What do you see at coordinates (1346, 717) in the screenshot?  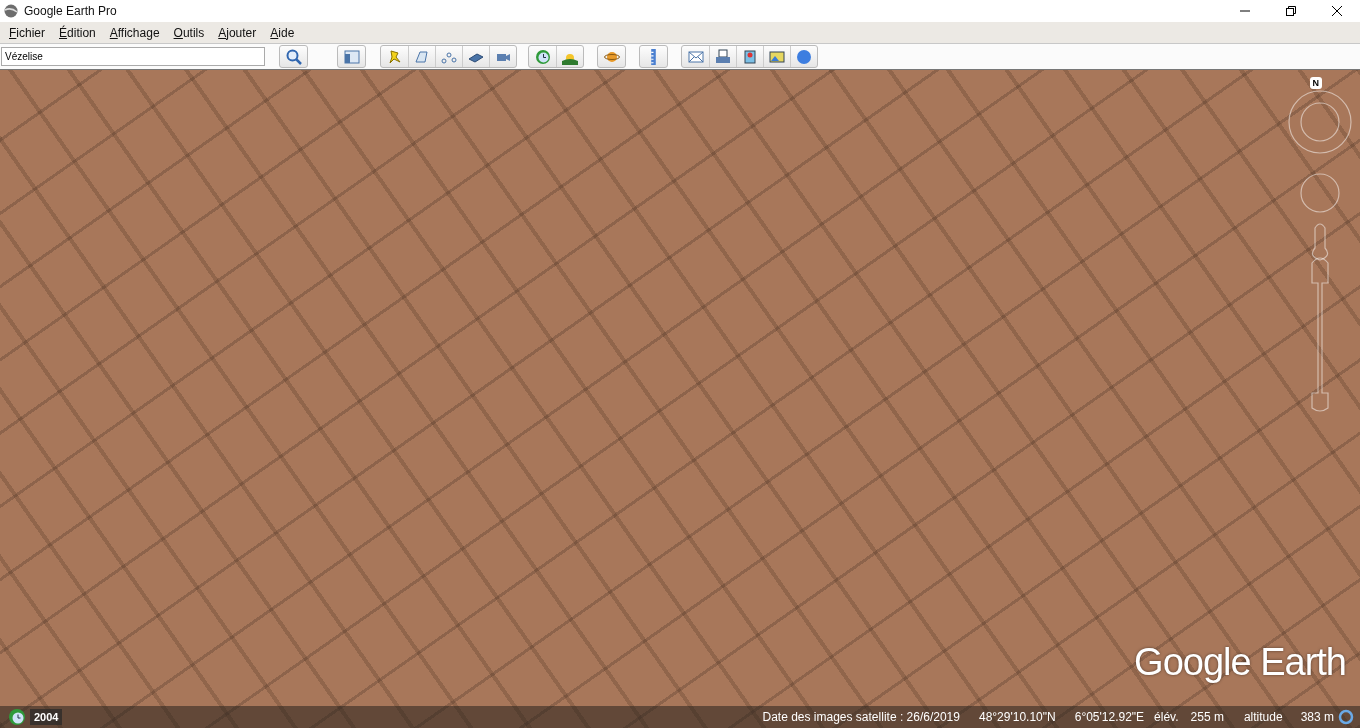 I see `streaming-status-icon` at bounding box center [1346, 717].